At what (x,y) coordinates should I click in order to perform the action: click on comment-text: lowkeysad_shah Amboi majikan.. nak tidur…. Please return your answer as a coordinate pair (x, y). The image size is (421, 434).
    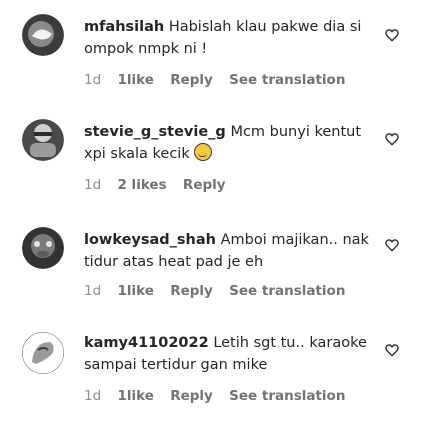
    Looking at the image, I should click on (232, 251).